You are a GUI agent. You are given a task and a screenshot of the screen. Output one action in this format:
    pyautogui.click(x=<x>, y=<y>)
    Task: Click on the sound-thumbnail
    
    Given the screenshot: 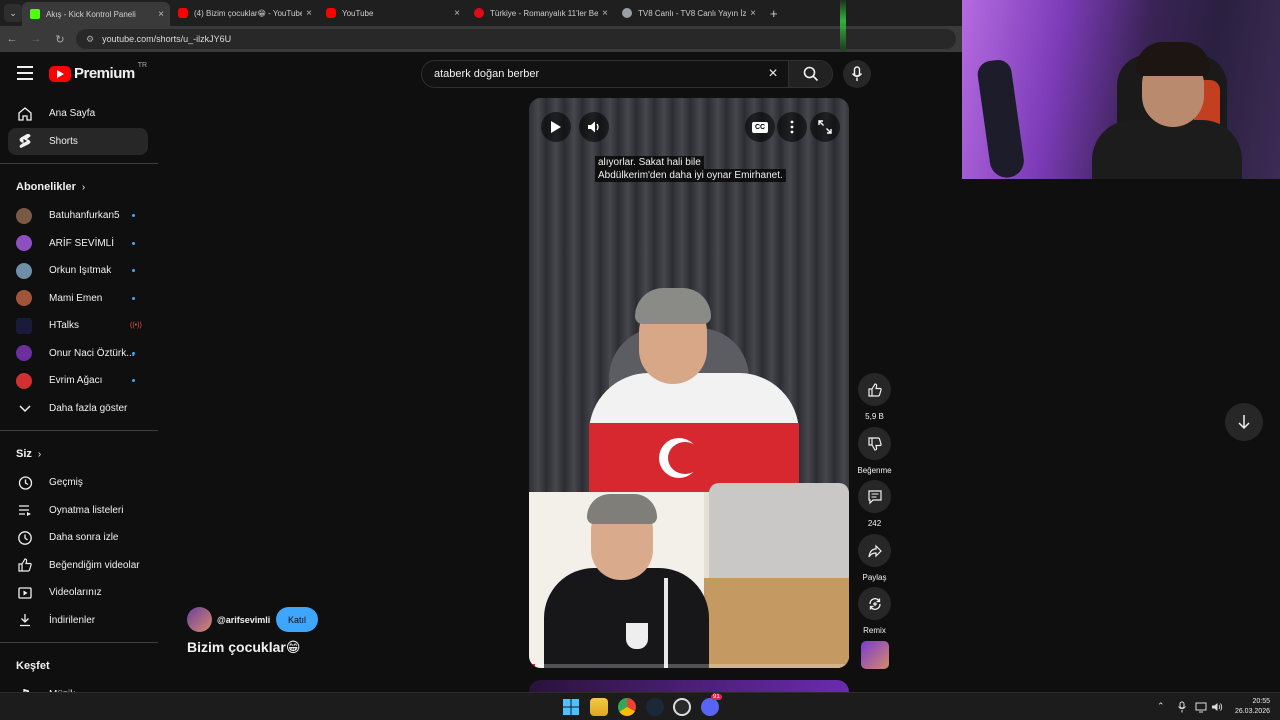 What is the action you would take?
    pyautogui.click(x=875, y=655)
    